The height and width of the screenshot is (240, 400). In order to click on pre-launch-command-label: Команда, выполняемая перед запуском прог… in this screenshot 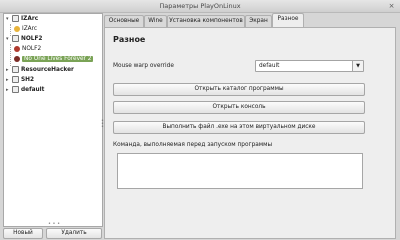, I will do `click(193, 145)`.